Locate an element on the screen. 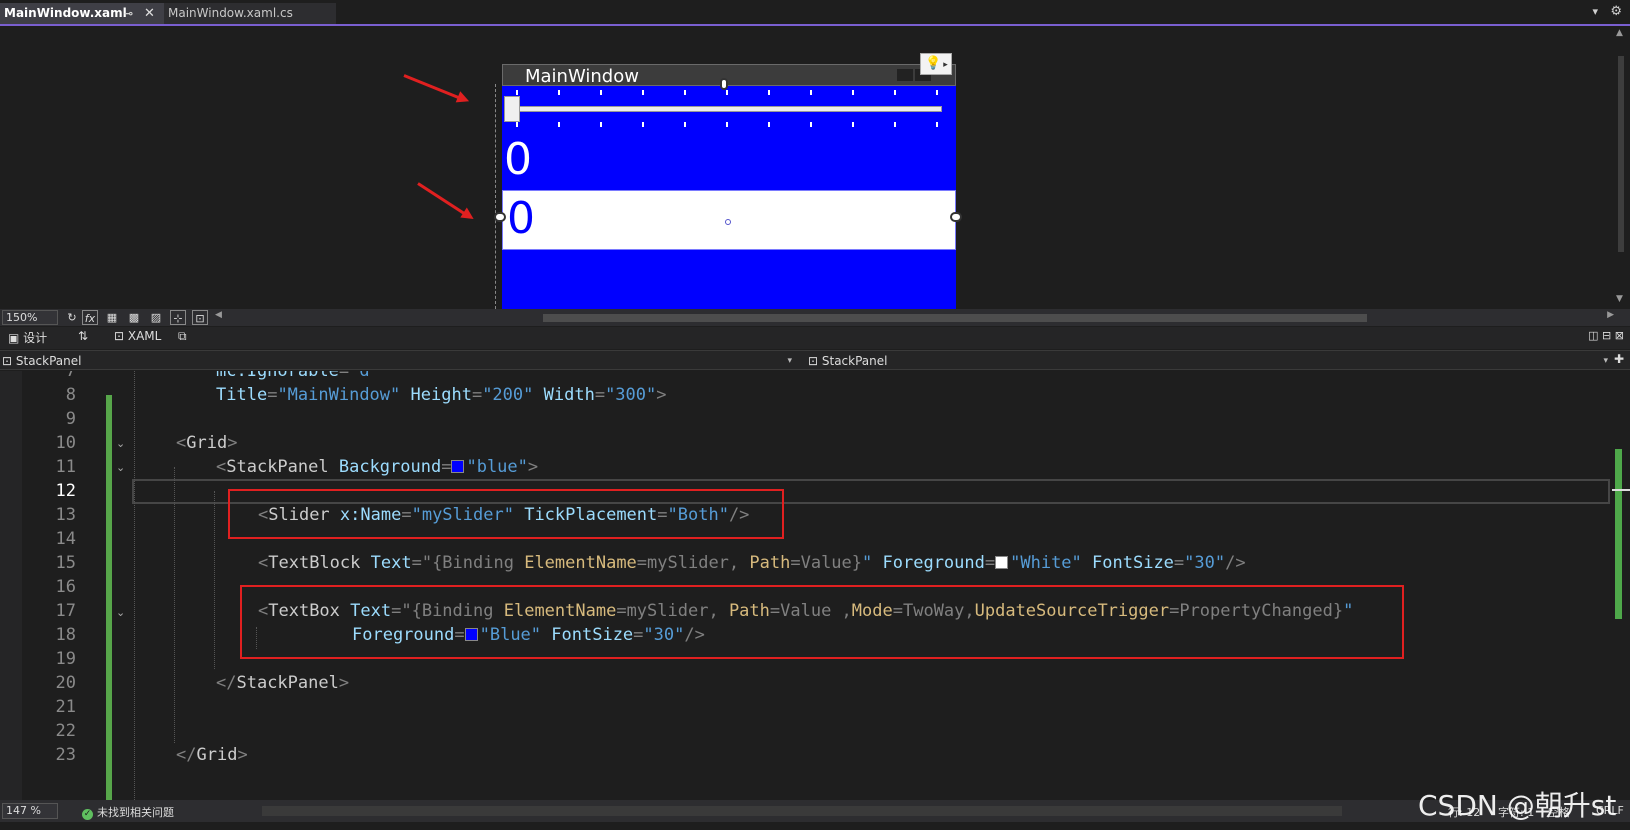 Image resolution: width=1630 pixels, height=830 pixels. slider-thumb is located at coordinates (512, 109).